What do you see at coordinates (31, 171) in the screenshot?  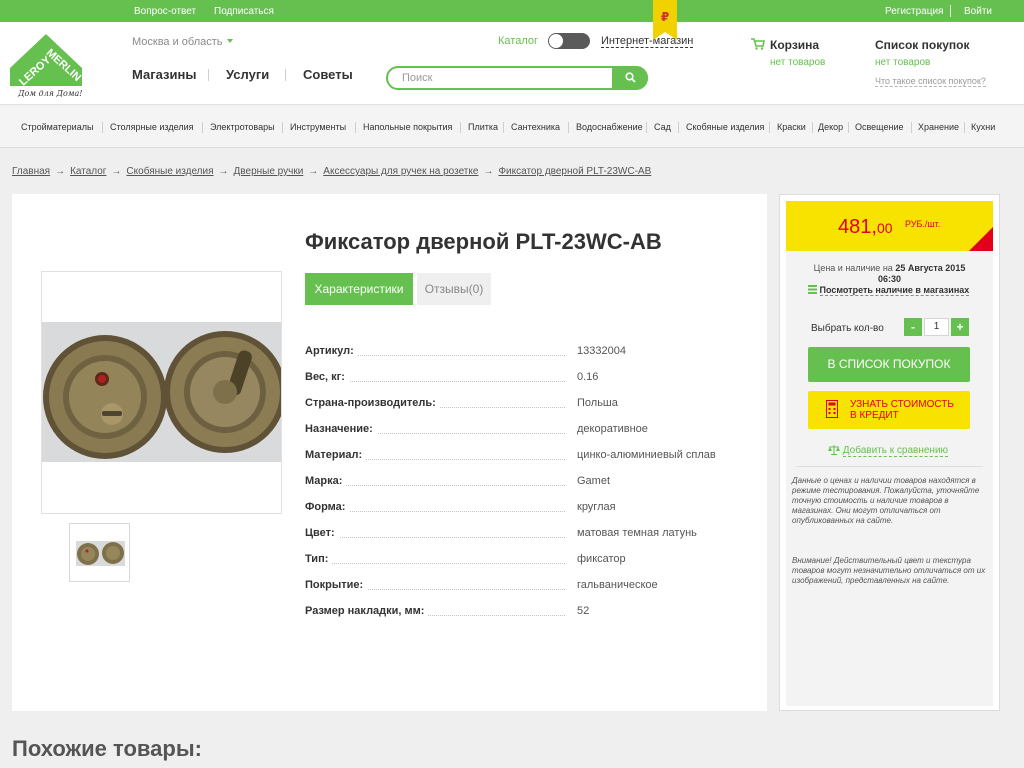 I see `breadcrumb-home: Главная` at bounding box center [31, 171].